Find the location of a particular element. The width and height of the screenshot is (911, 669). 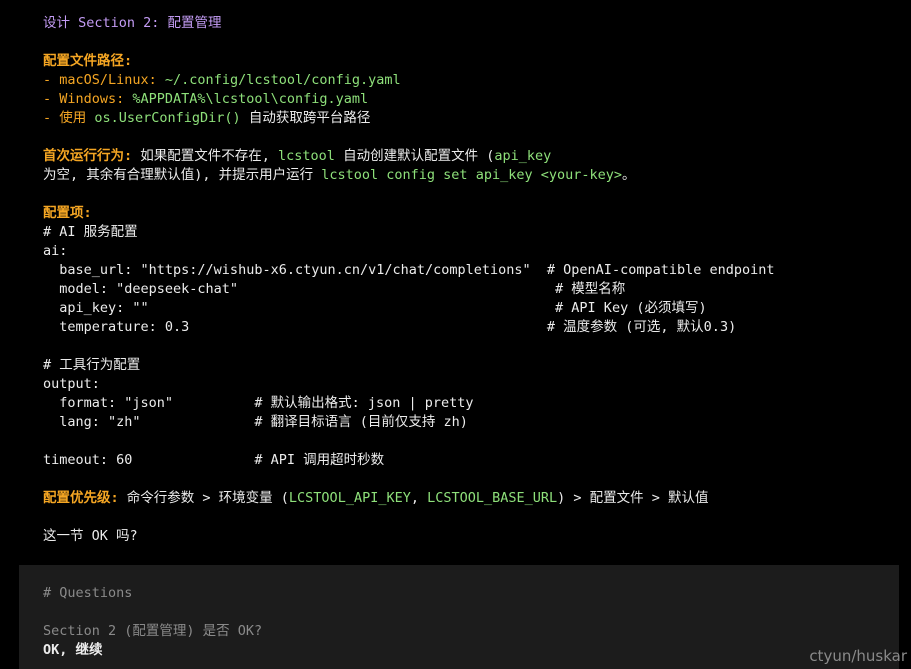

paths-heading: 配置文件路径: is located at coordinates (88, 61).